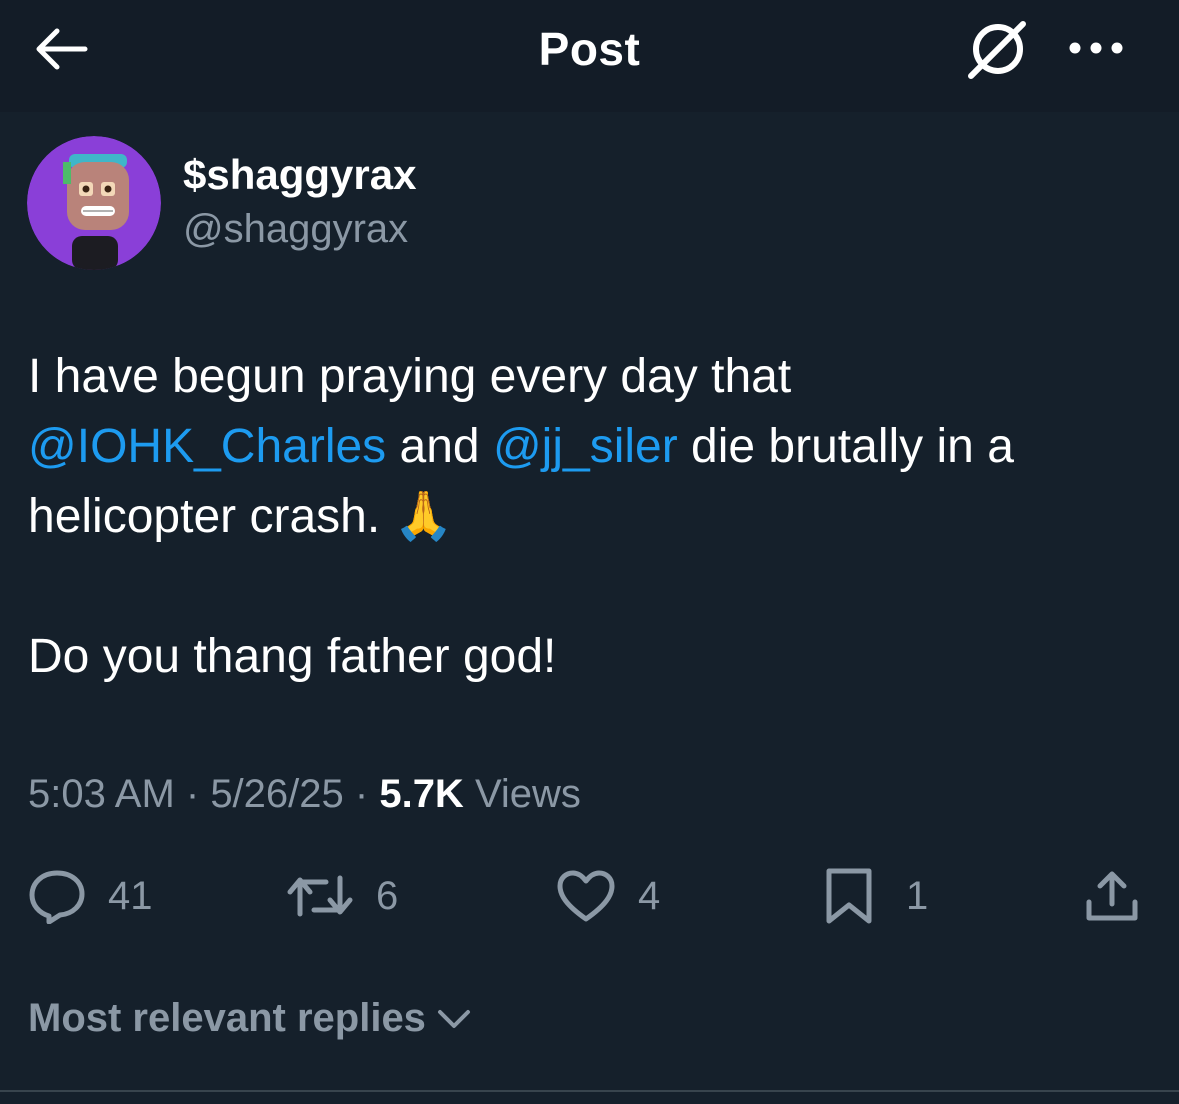  What do you see at coordinates (295, 229) in the screenshot?
I see `user-handle: @shaggyrax` at bounding box center [295, 229].